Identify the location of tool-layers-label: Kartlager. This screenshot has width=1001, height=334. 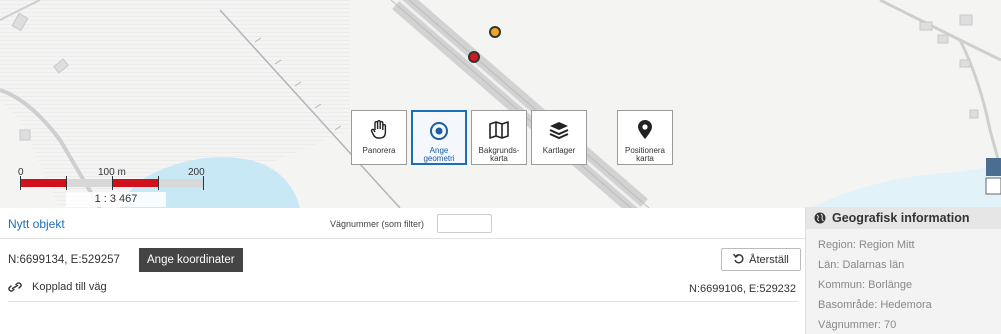
(559, 150).